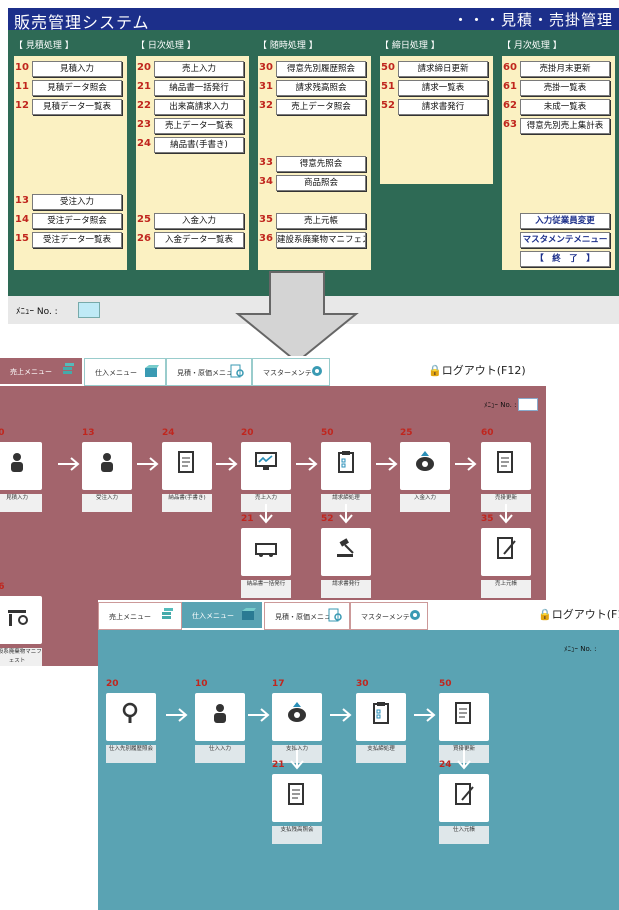 The width and height of the screenshot is (619, 910). I want to click on clip-icon, so click(346, 466).